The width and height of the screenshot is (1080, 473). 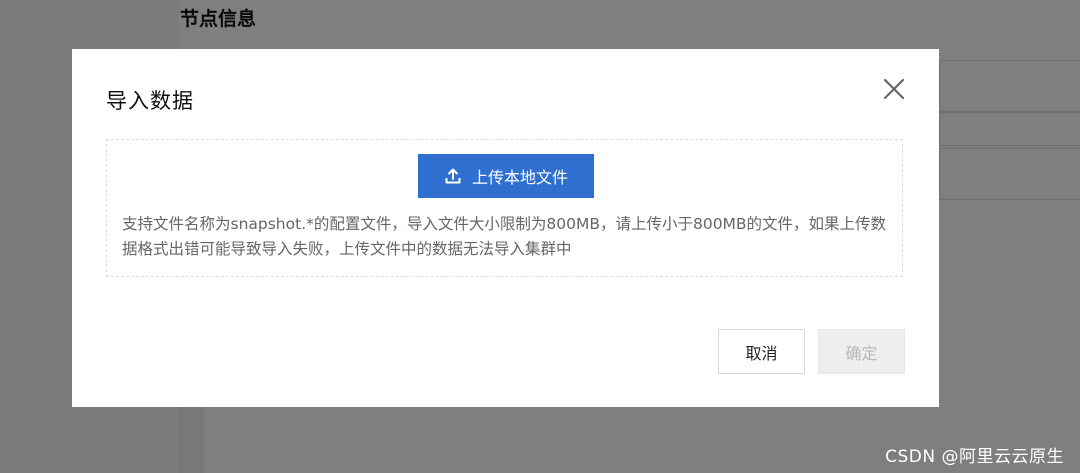 I want to click on dialog-title: 导入数据, so click(x=150, y=101).